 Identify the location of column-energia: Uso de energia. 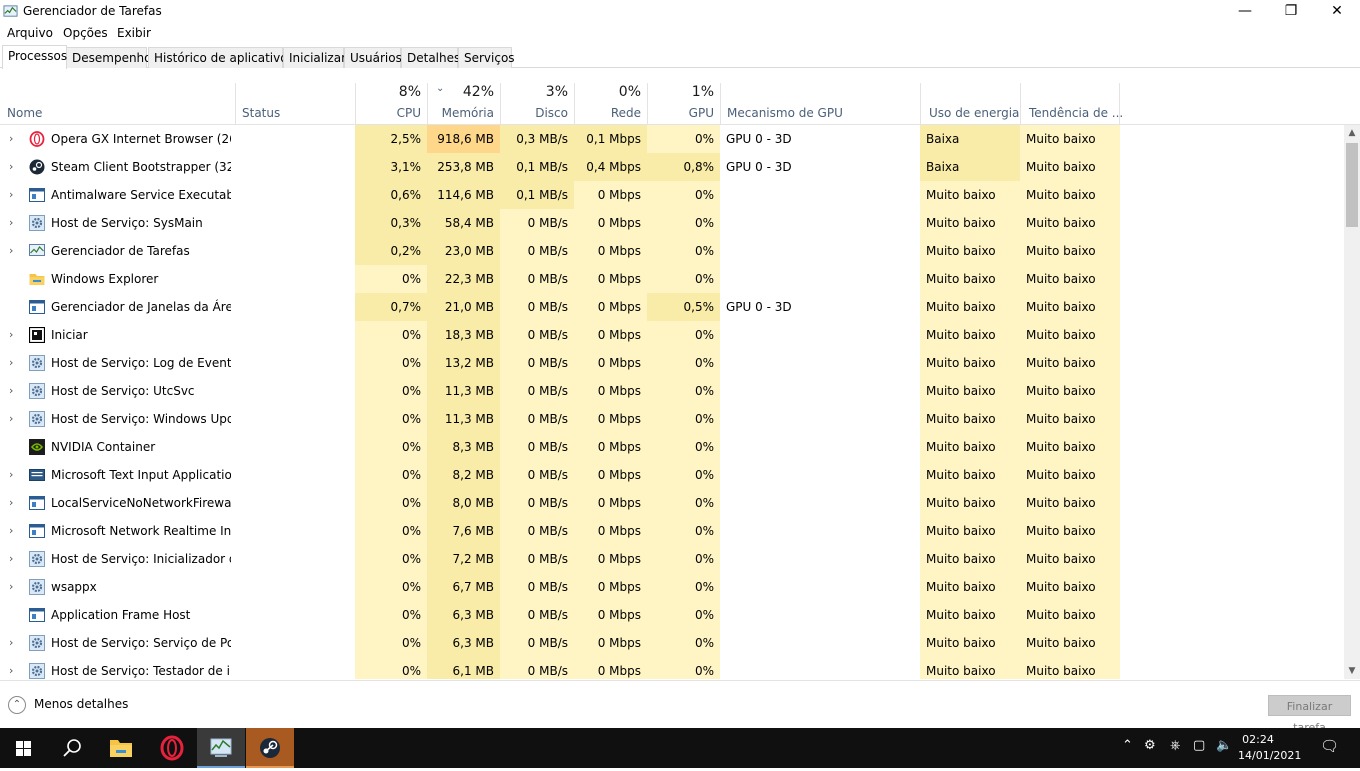
(970, 104).